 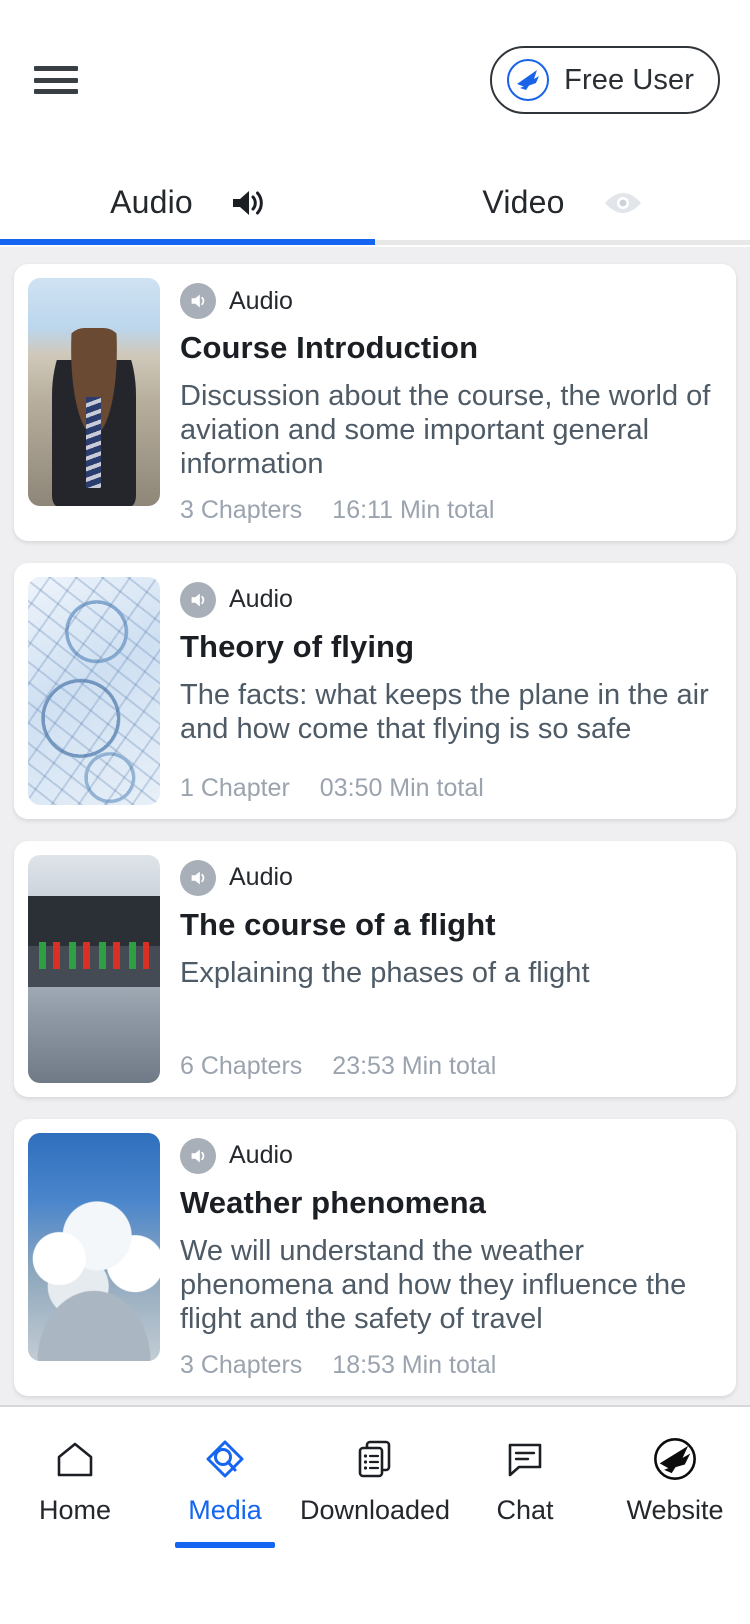 What do you see at coordinates (414, 1364) in the screenshot?
I see `card-duration: 18:53 Min total` at bounding box center [414, 1364].